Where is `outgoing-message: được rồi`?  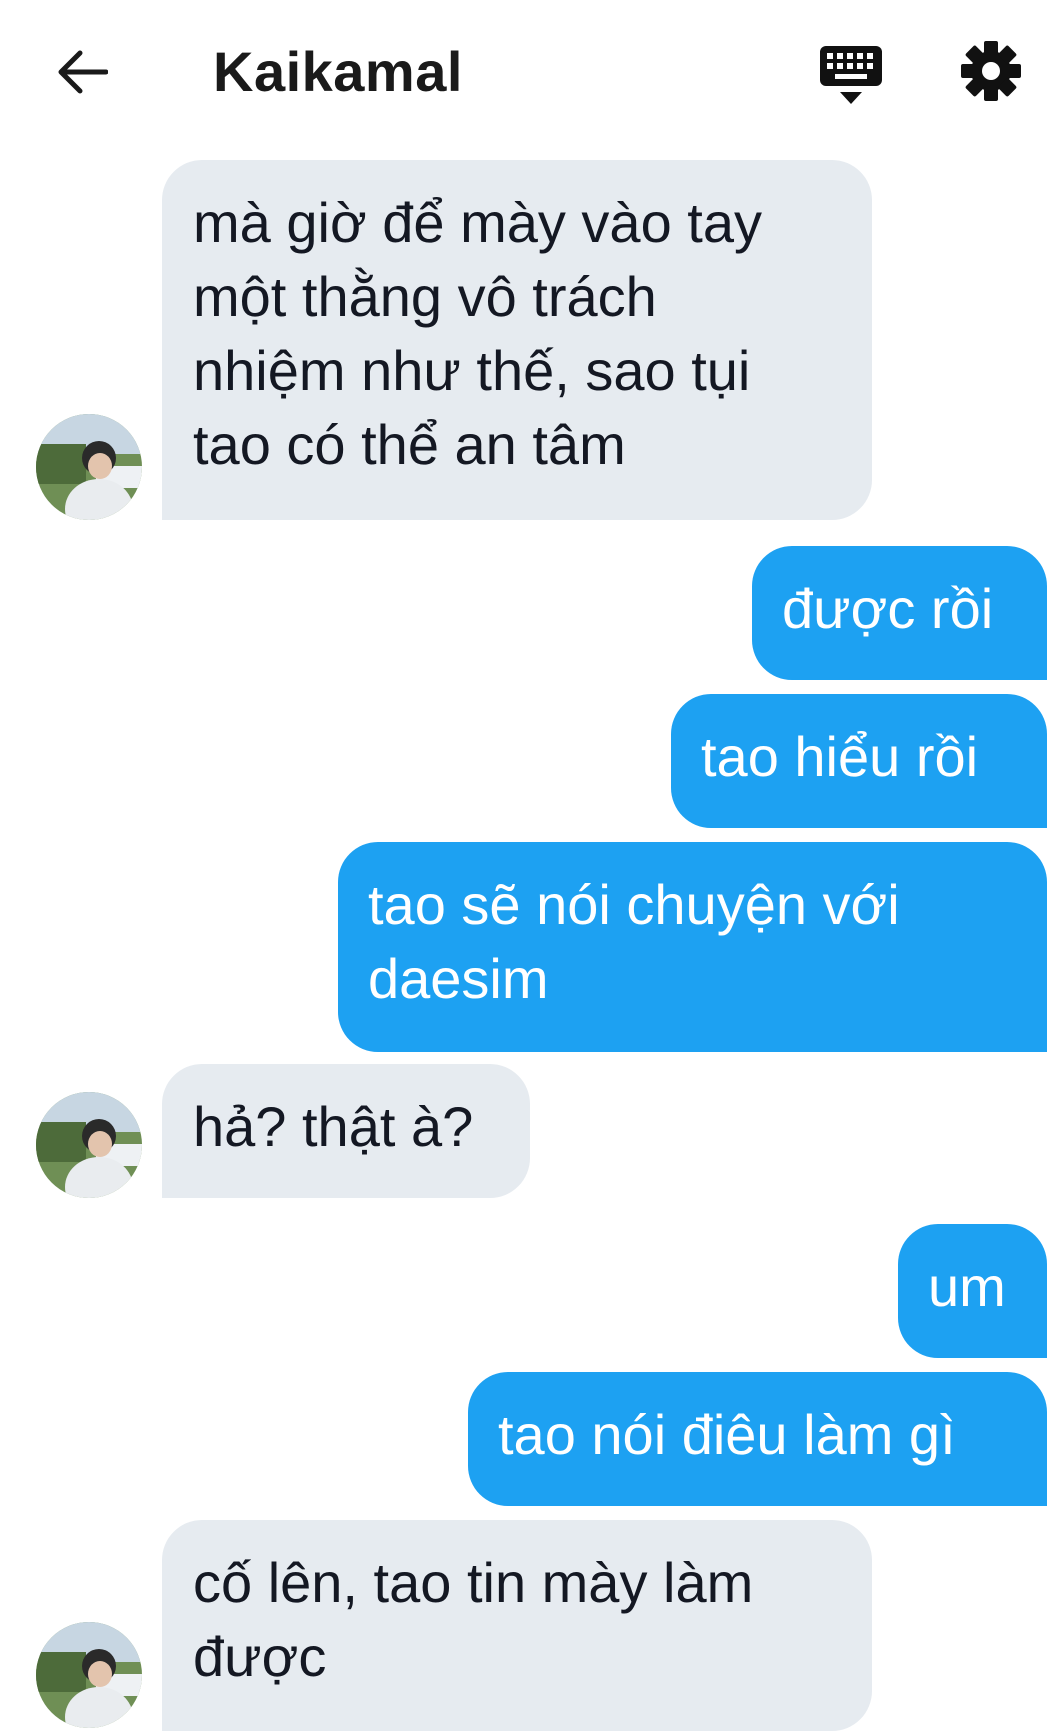 outgoing-message: được rồi is located at coordinates (899, 613).